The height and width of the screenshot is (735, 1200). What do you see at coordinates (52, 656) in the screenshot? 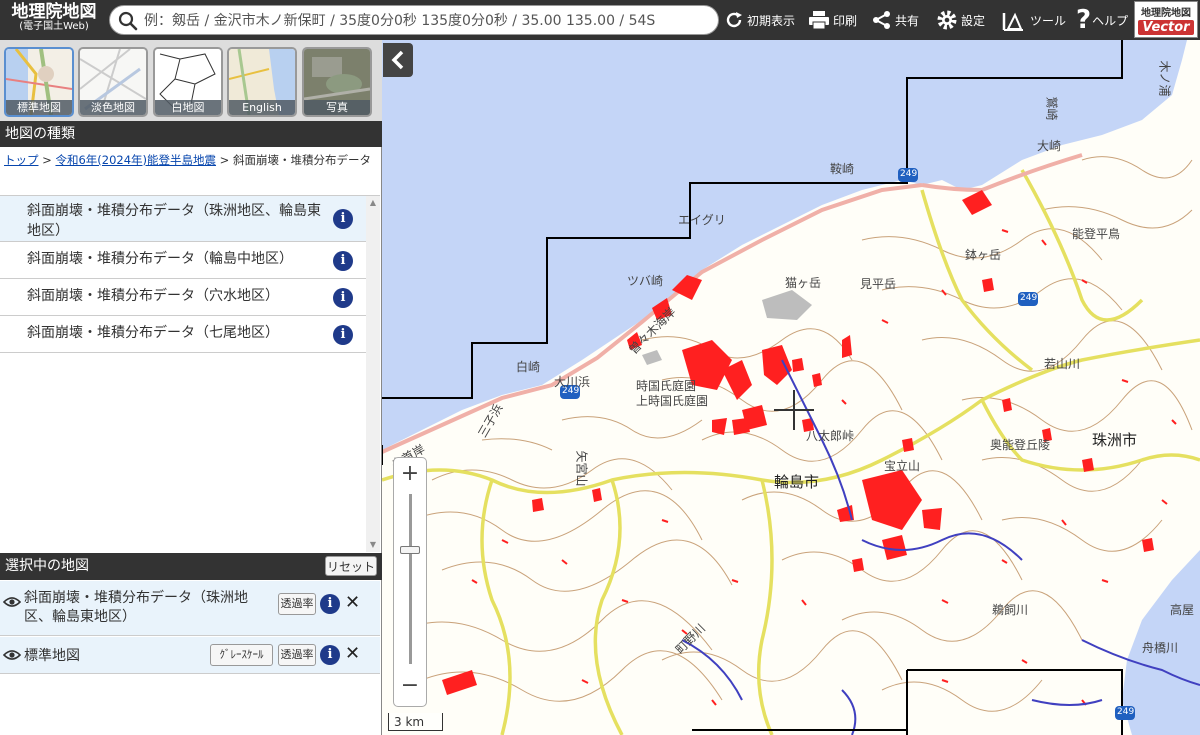
I see `selected-layer-label: 標準地図` at bounding box center [52, 656].